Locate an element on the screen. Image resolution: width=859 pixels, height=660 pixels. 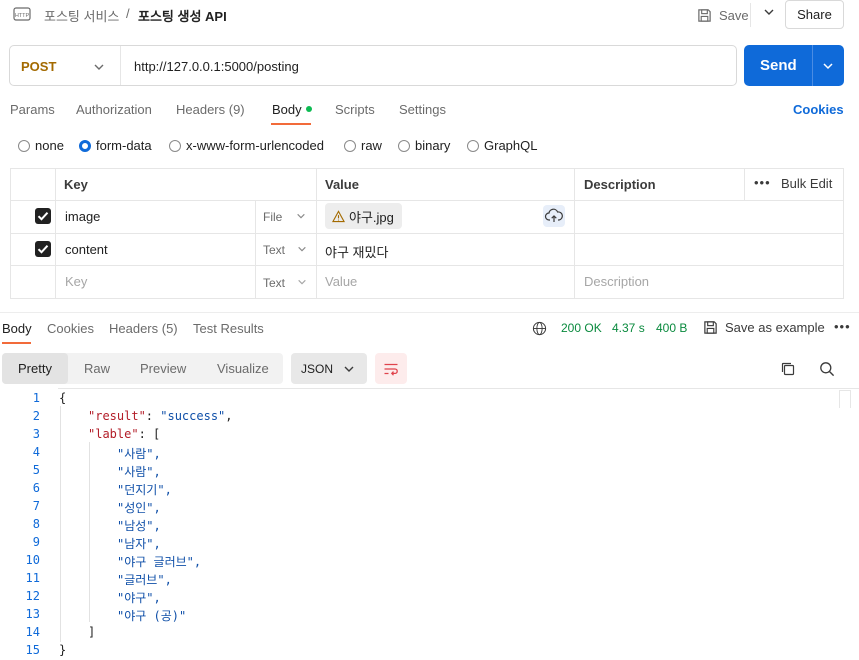
row-checkbox-content is located at coordinates (43, 249).